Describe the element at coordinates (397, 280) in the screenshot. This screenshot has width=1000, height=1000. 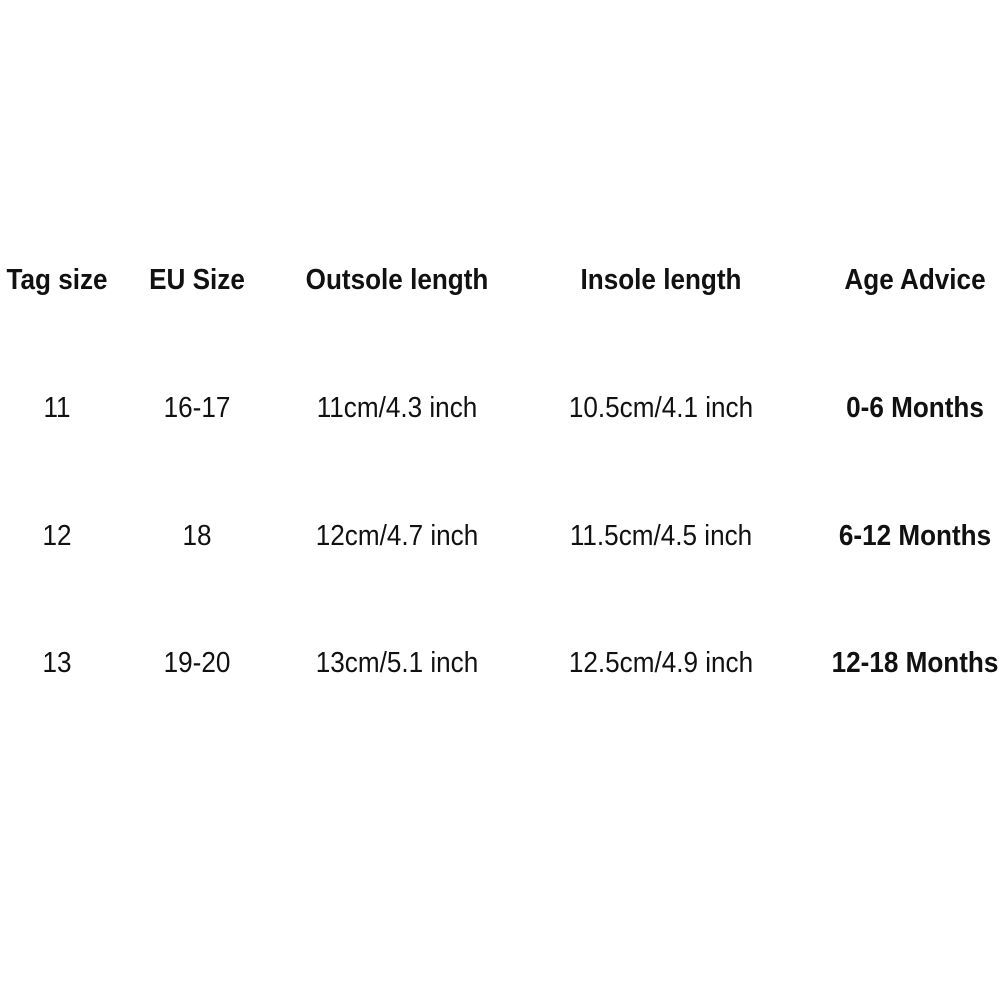
I see `header-outsole-length: Outsole length` at that location.